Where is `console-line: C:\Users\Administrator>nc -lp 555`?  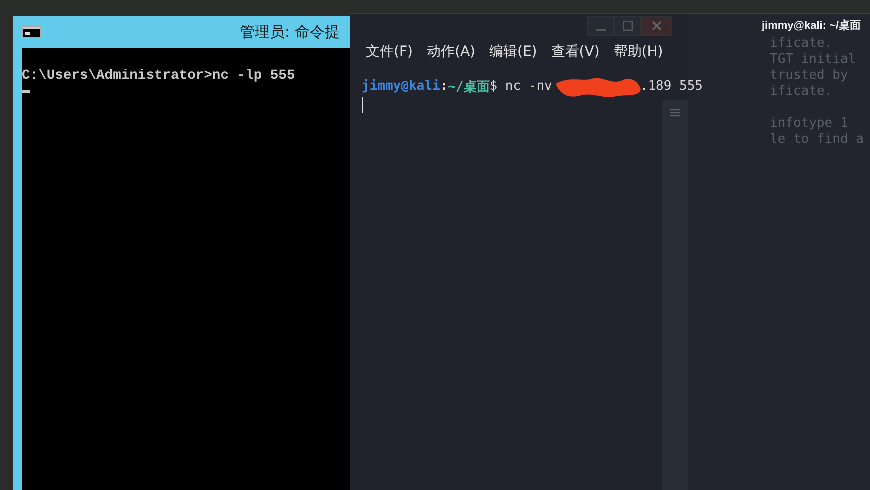
console-line: C:\Users\Administrator>nc -lp 555 is located at coordinates (159, 77).